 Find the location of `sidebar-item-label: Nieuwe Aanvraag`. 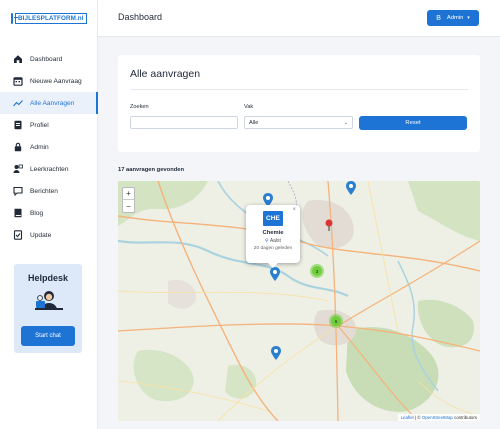

sidebar-item-label: Nieuwe Aanvraag is located at coordinates (56, 81).